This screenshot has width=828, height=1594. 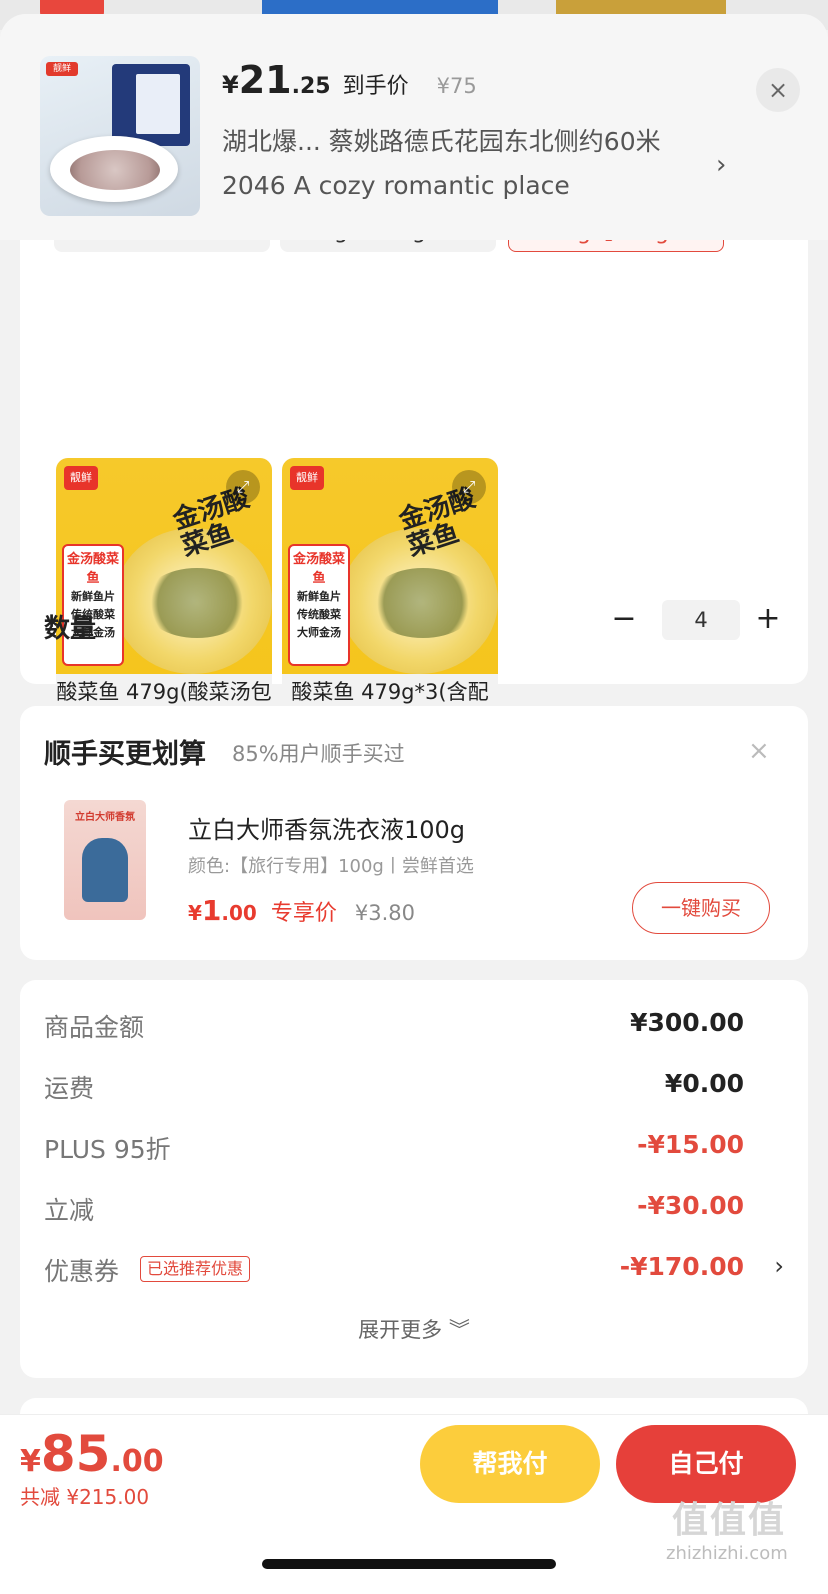 What do you see at coordinates (70, 629) in the screenshot?
I see `quantity-label: 数量` at bounding box center [70, 629].